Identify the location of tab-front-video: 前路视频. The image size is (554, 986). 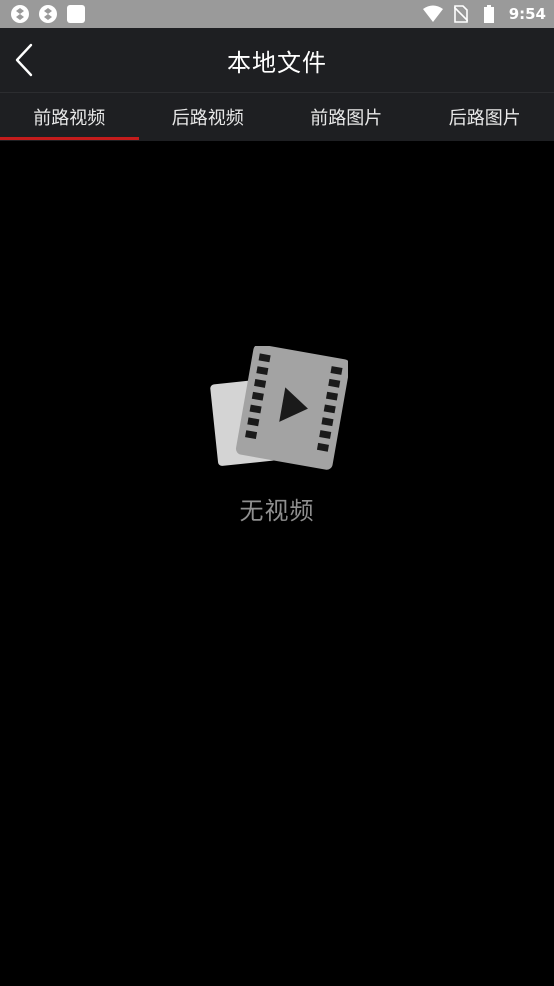
(69, 117).